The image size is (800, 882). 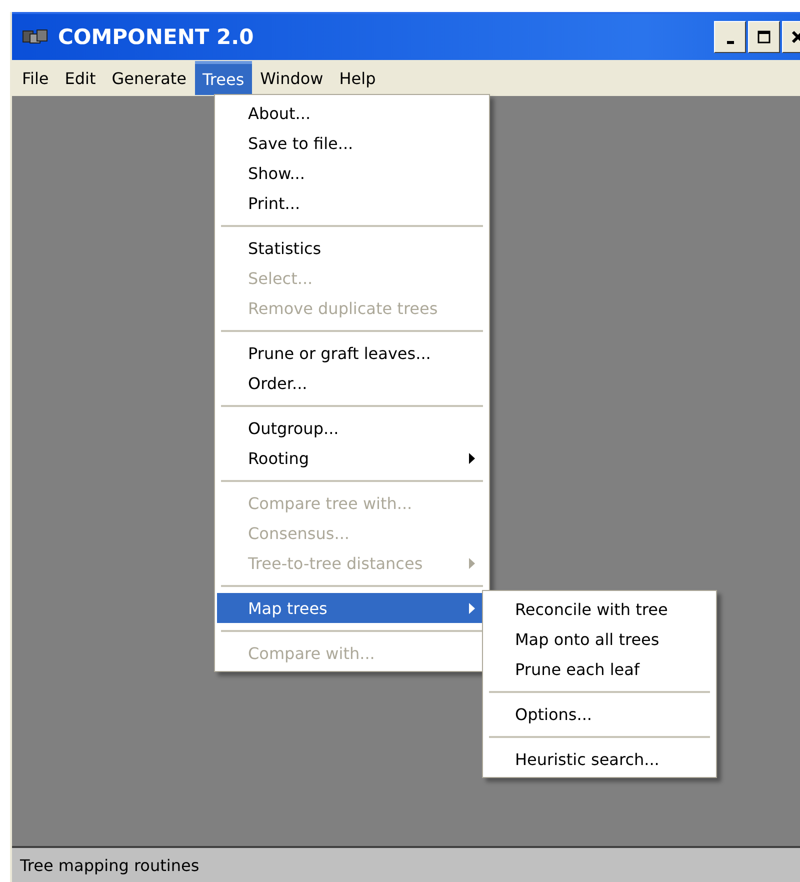 I want to click on menu-bar-item: Trees, so click(x=223, y=78).